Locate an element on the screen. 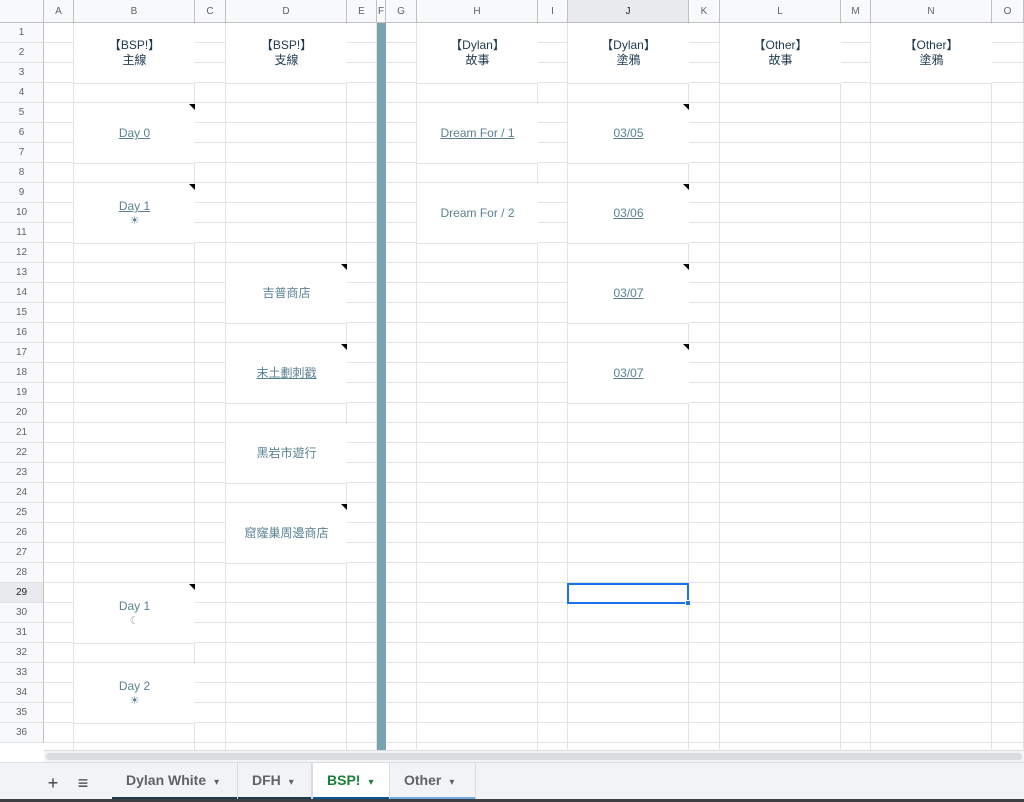 The width and height of the screenshot is (1024, 802). column-header-n: N is located at coordinates (931, 11).